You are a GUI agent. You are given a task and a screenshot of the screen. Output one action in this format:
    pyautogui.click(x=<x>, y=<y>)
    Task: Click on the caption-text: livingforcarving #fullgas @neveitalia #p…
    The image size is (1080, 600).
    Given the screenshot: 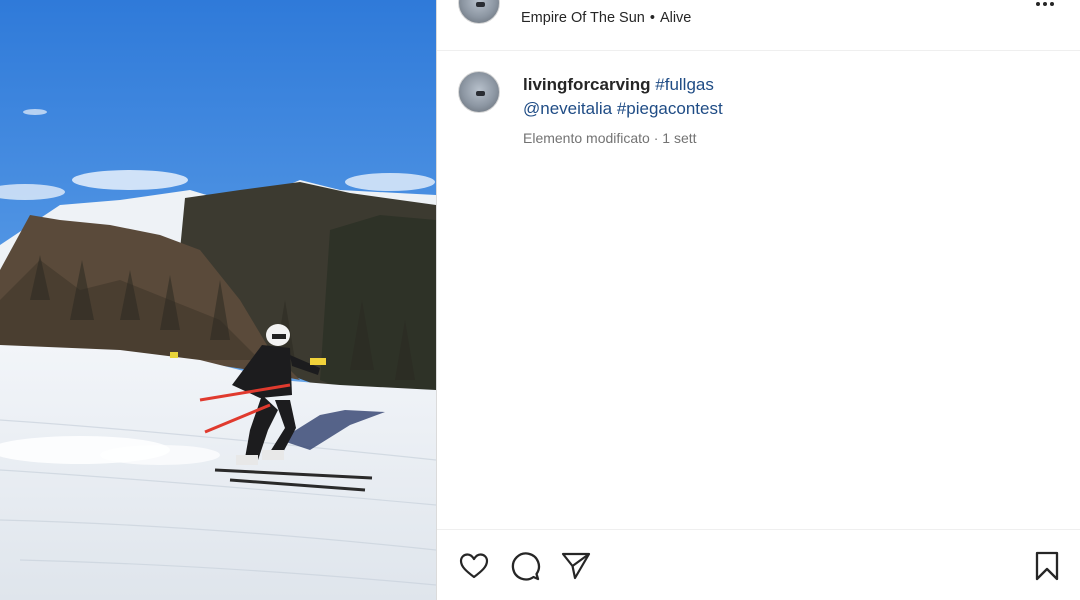 What is the action you would take?
    pyautogui.click(x=783, y=97)
    